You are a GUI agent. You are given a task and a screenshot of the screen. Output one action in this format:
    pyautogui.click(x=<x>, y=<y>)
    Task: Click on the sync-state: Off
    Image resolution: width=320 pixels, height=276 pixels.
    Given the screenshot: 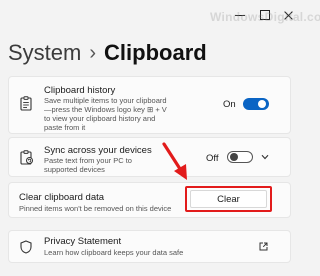 What is the action you would take?
    pyautogui.click(x=212, y=158)
    